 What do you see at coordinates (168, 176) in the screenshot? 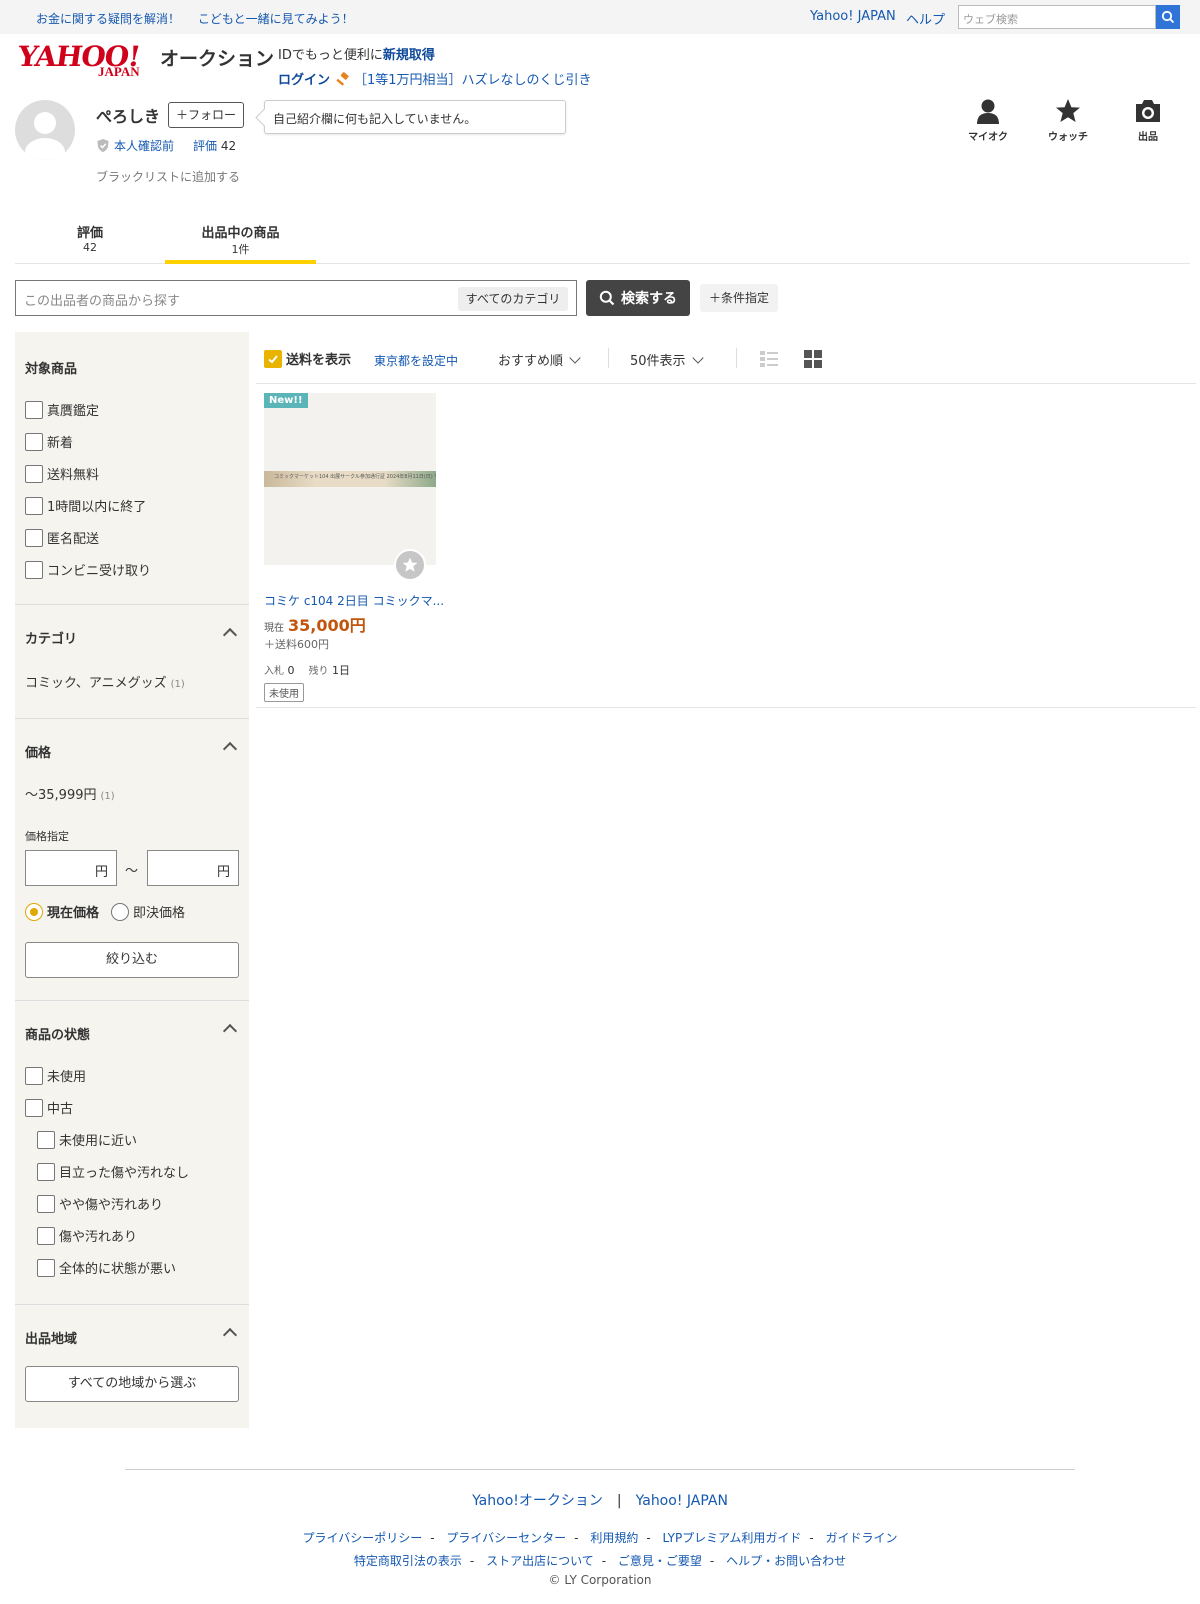
I see `blacklist-link: ブラックリストに追加する` at bounding box center [168, 176].